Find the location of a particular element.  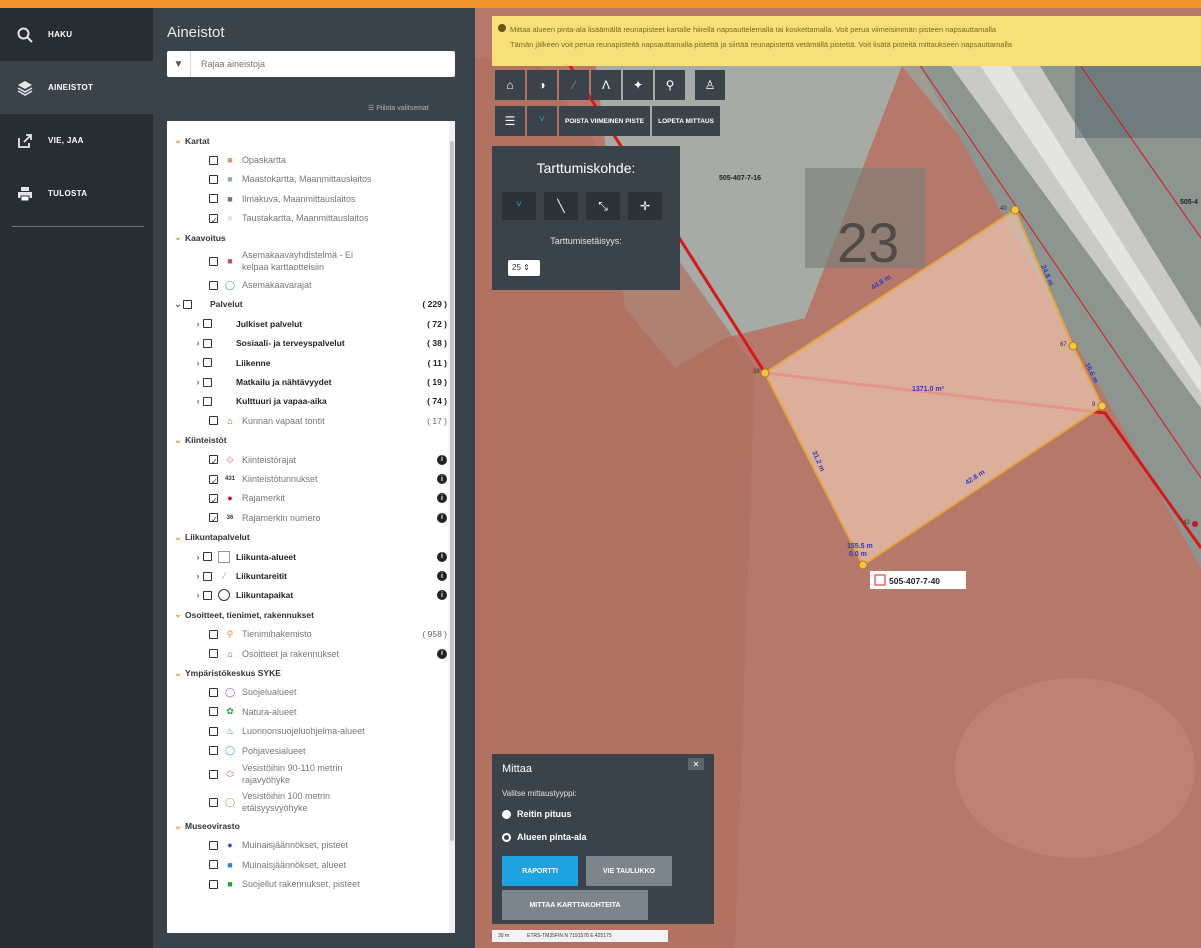

layer-subgroup: › Liikunta-alueet i is located at coordinates (320, 556).